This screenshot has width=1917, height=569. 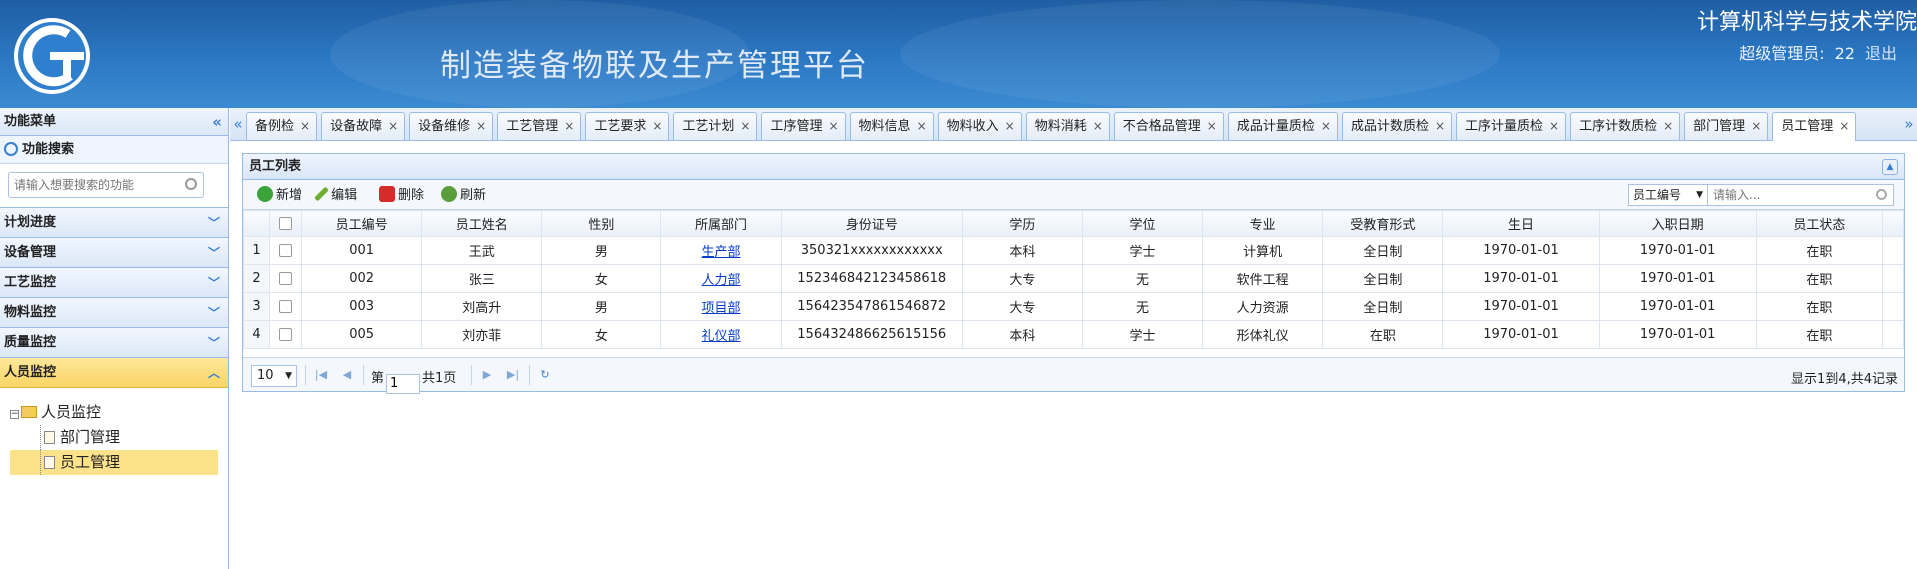 What do you see at coordinates (1881, 53) in the screenshot?
I see `logout-link: 退出` at bounding box center [1881, 53].